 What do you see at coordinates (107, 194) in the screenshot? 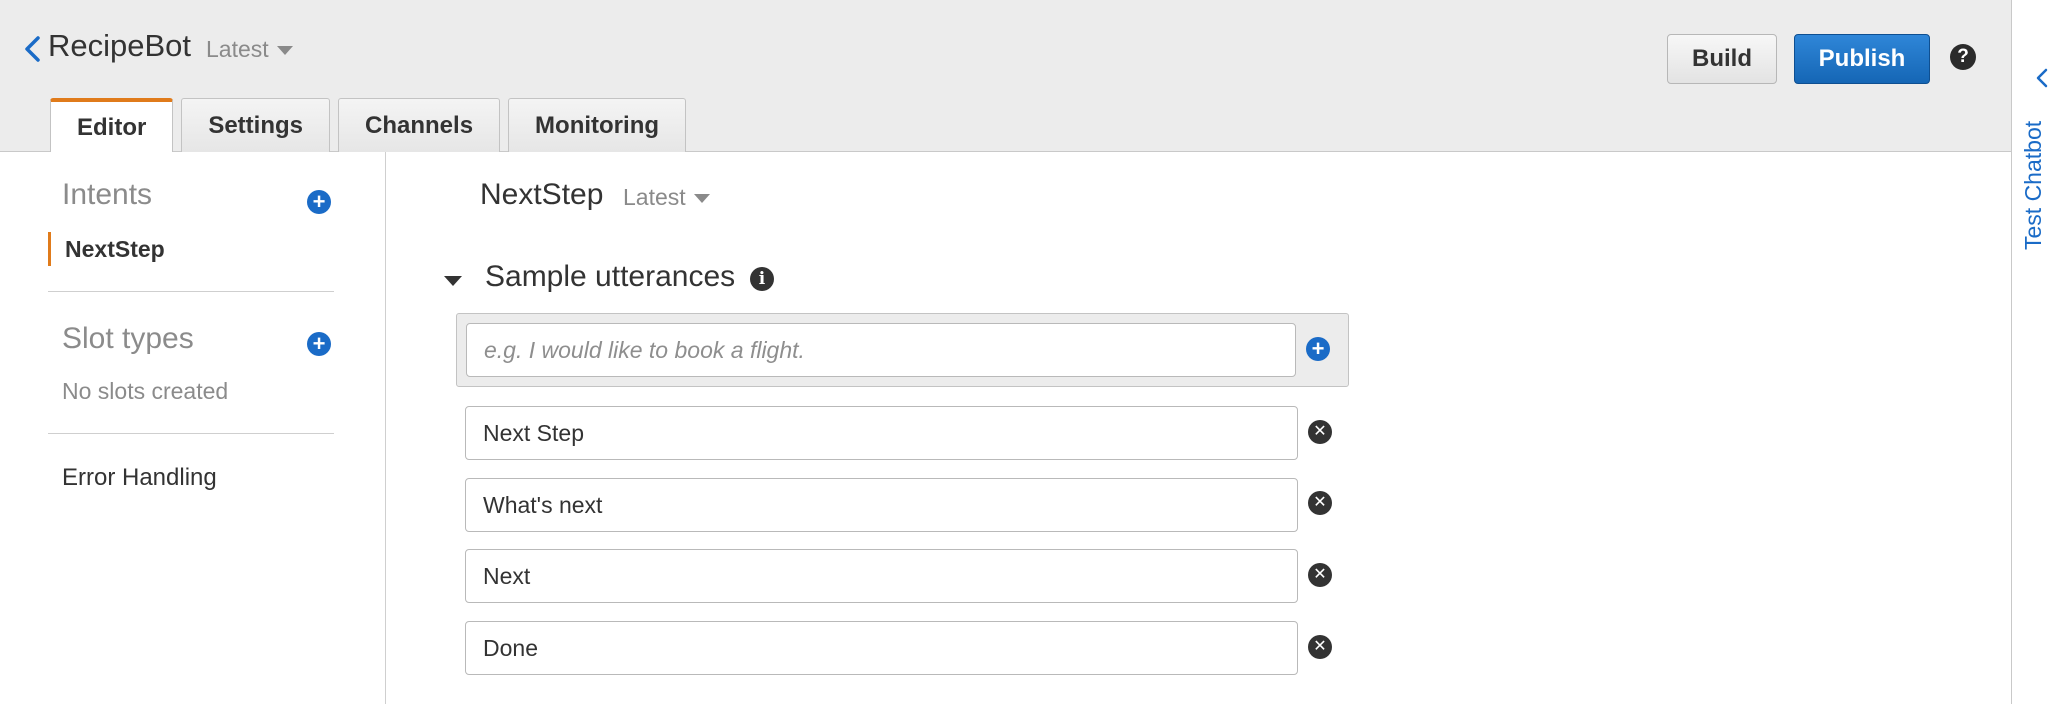
I see `intents-heading: Intents` at bounding box center [107, 194].